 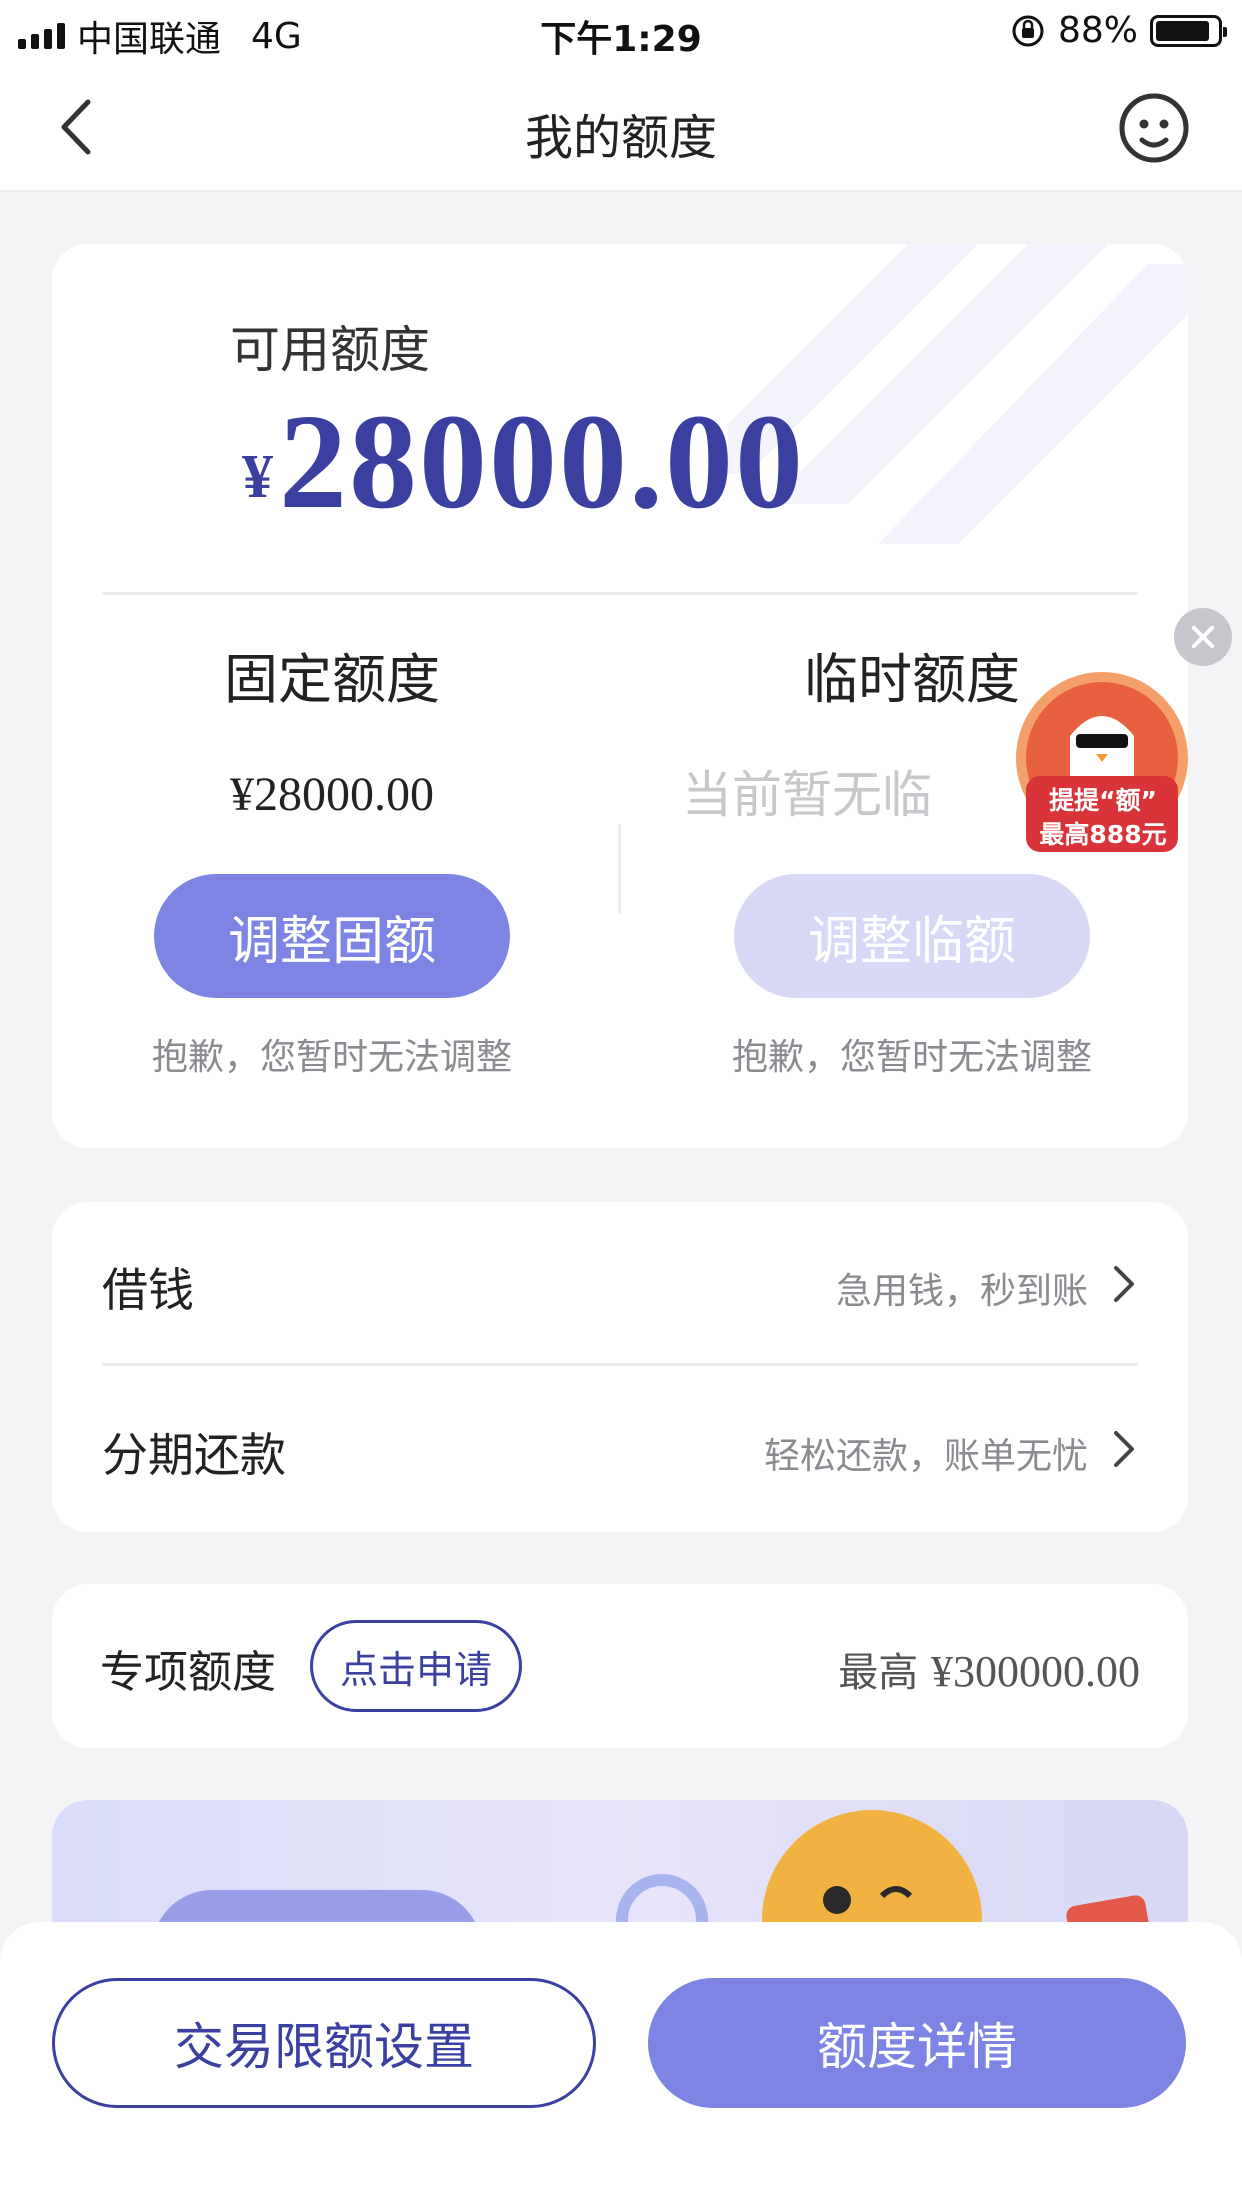 What do you see at coordinates (331, 1057) in the screenshot?
I see `fixed-adjust-note: 抱歉，您暂时无法调整` at bounding box center [331, 1057].